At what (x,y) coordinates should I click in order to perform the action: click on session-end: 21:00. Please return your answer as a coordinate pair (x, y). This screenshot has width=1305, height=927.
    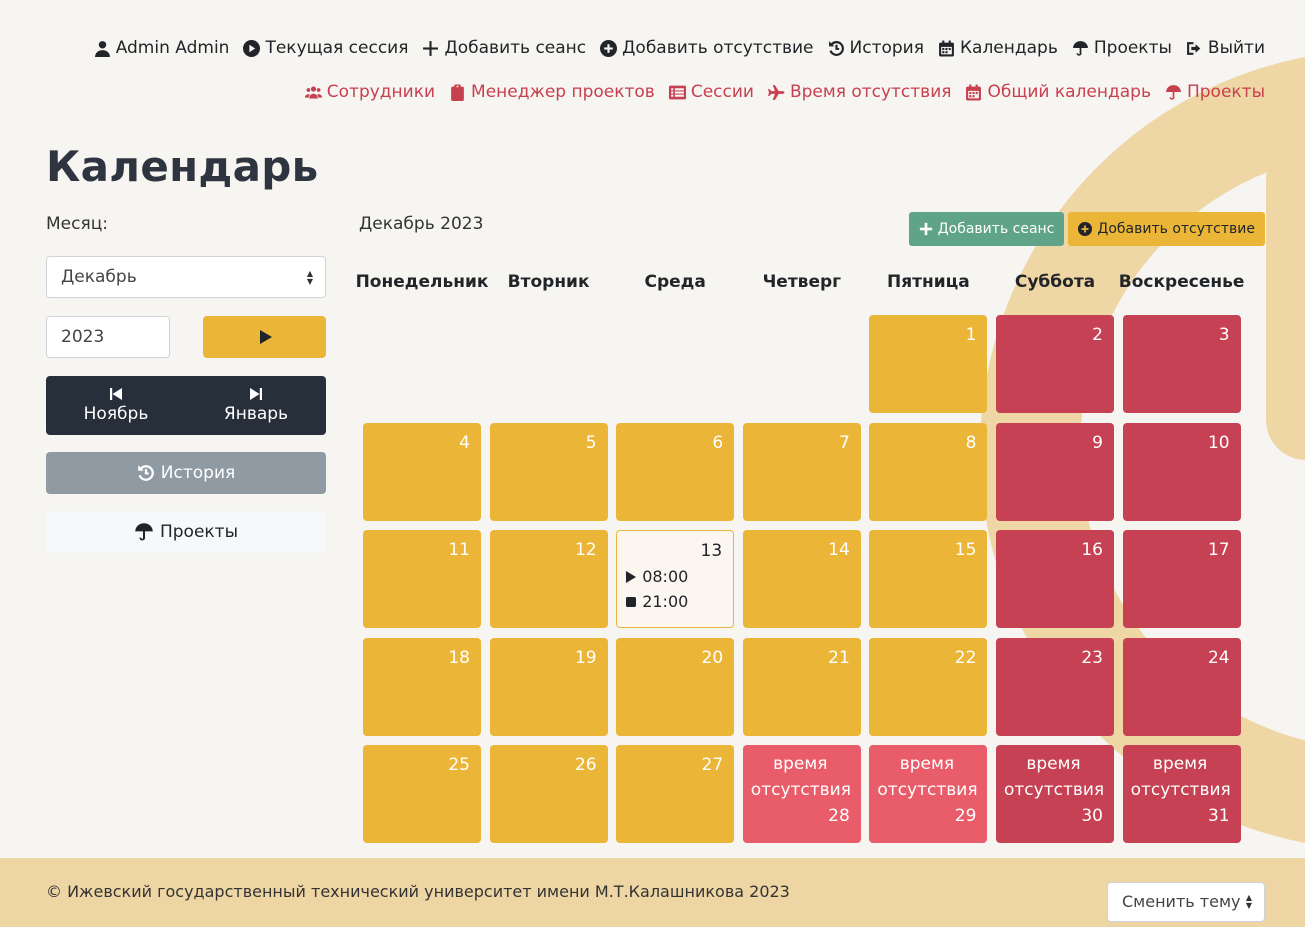
    Looking at the image, I should click on (673, 601).